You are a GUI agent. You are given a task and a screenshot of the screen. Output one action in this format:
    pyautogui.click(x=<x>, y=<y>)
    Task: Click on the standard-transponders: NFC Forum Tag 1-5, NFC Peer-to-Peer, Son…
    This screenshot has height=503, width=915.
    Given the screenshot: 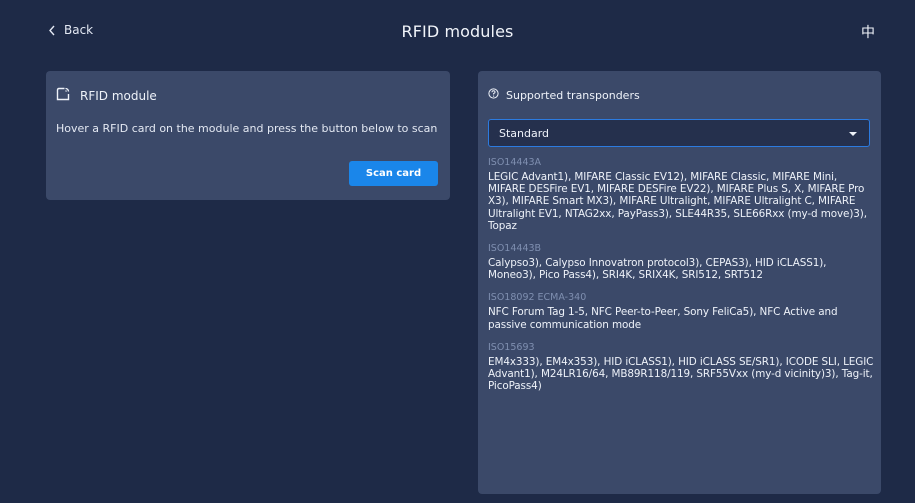 What is the action you would take?
    pyautogui.click(x=663, y=318)
    